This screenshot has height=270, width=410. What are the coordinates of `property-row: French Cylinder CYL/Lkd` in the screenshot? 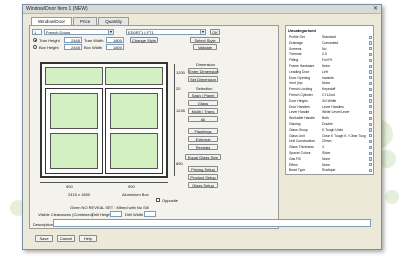 It's located at (329, 95).